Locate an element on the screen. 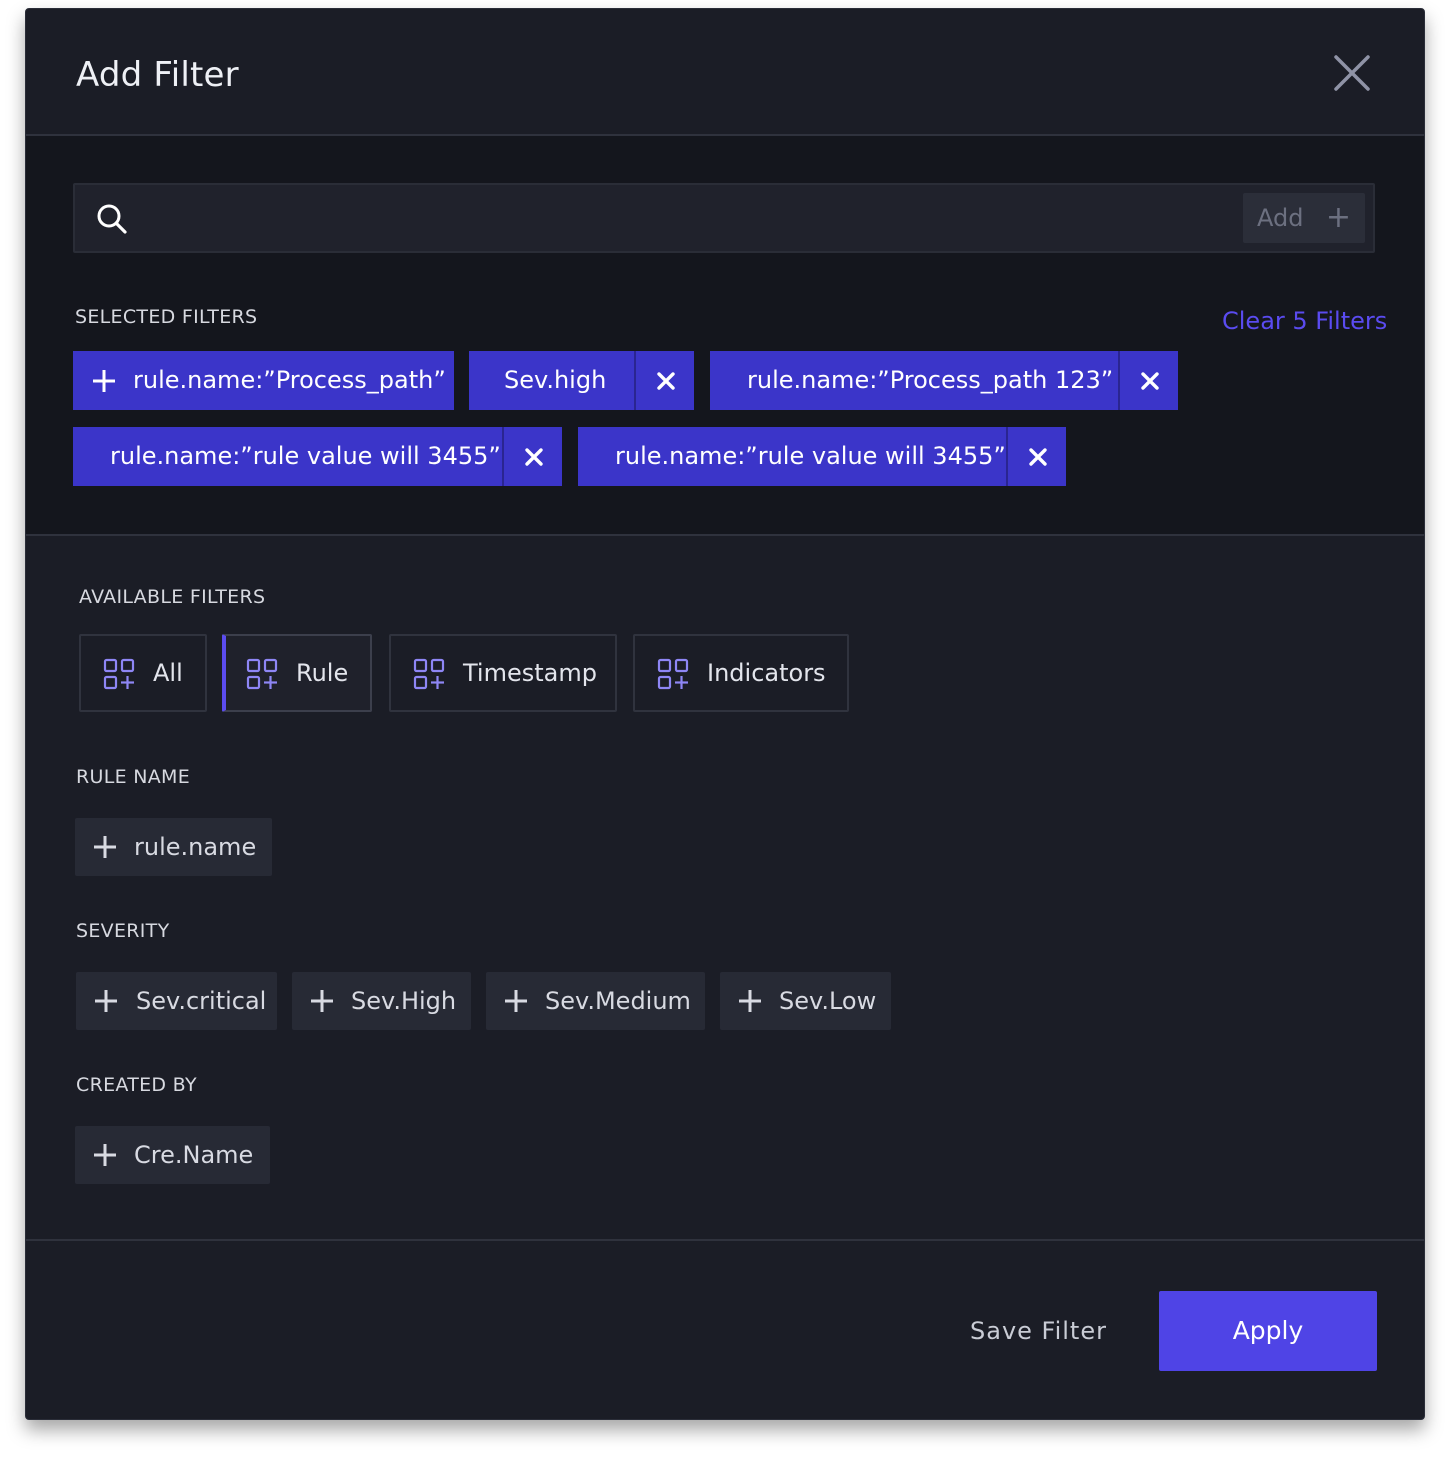  add-button: Add + is located at coordinates (1304, 218).